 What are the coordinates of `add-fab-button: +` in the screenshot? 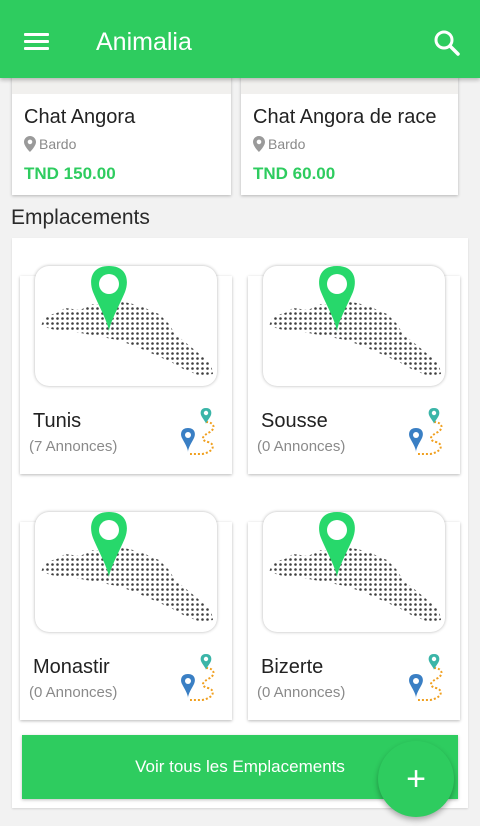 It's located at (416, 779).